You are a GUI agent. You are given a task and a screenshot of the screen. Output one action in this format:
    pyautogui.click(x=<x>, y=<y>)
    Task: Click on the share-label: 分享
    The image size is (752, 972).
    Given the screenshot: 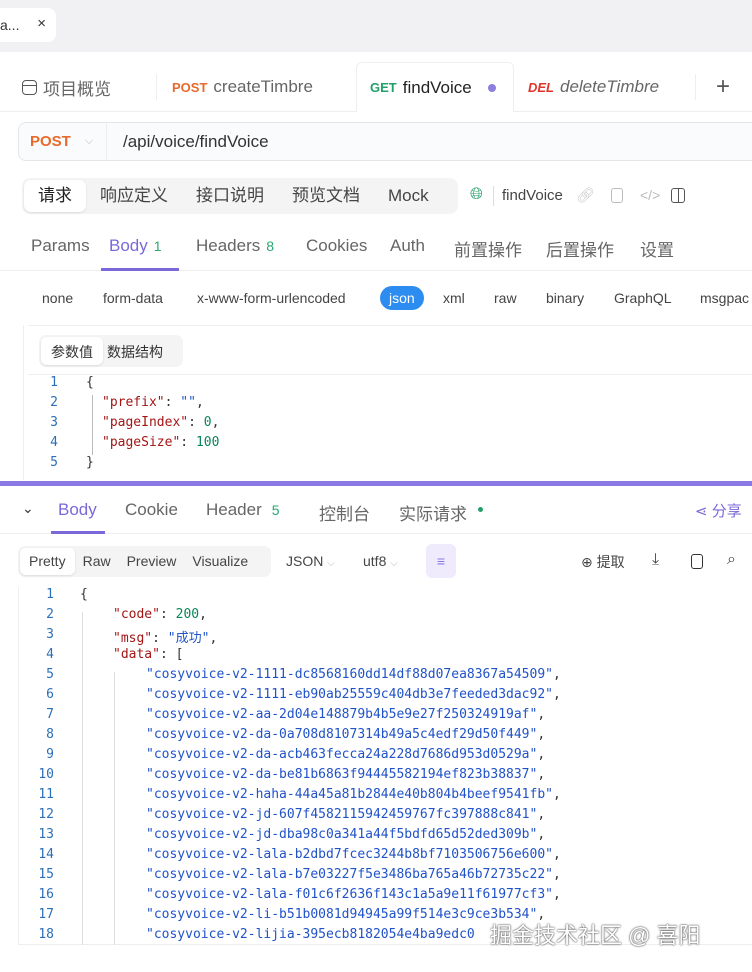 What is the action you would take?
    pyautogui.click(x=726, y=511)
    